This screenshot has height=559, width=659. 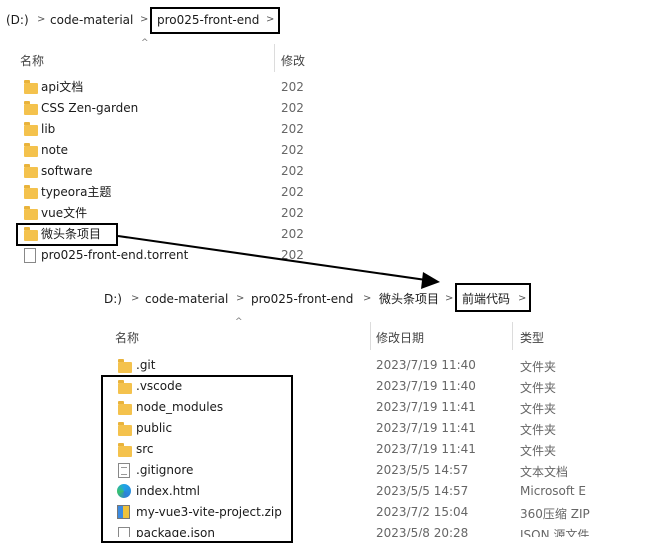 I want to click on column-header-name: 名称, so click(x=127, y=337).